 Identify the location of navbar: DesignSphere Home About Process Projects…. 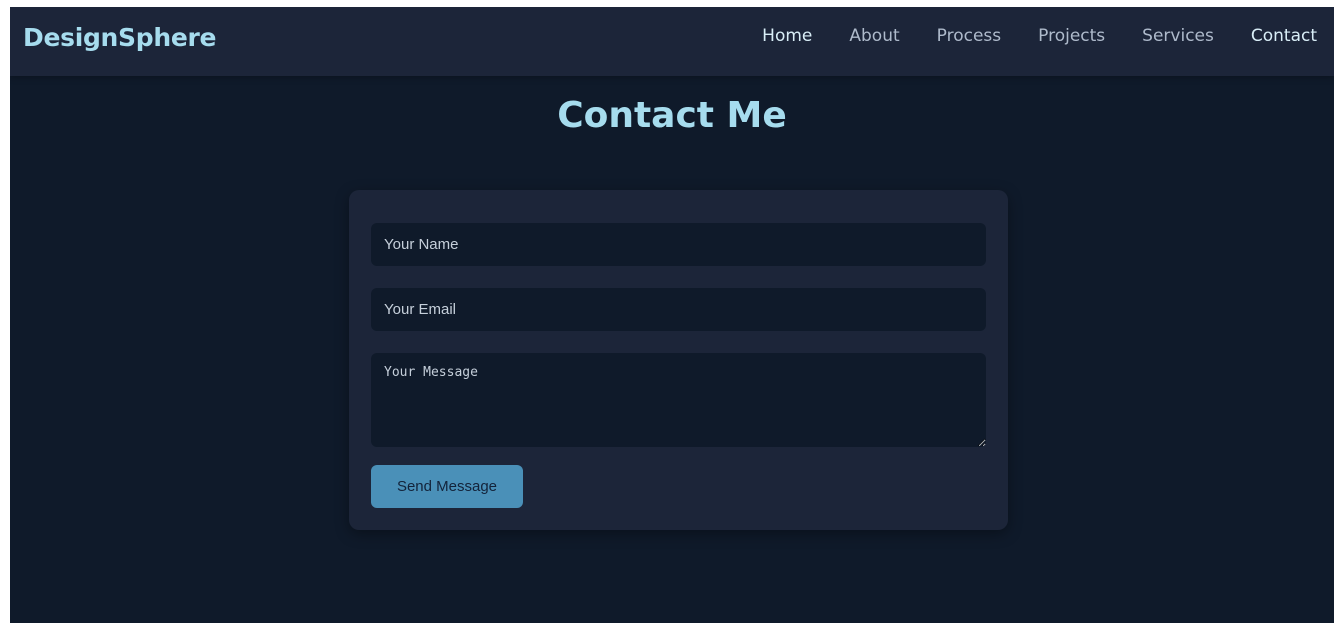
(672, 41).